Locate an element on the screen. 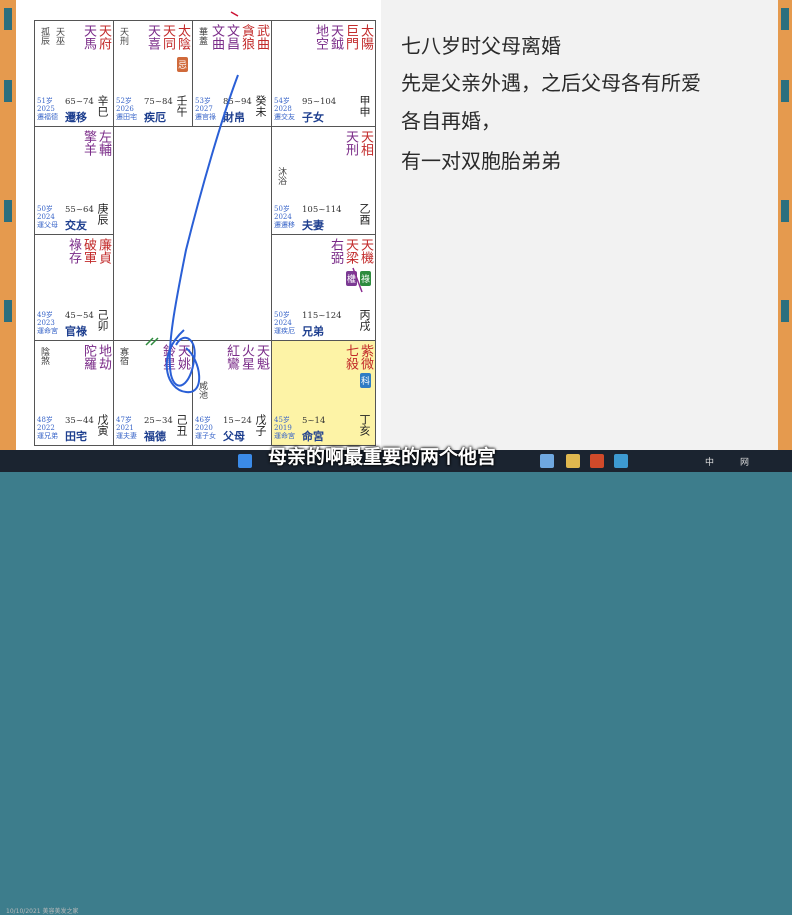  year-info-line: 45岁 is located at coordinates (282, 420).